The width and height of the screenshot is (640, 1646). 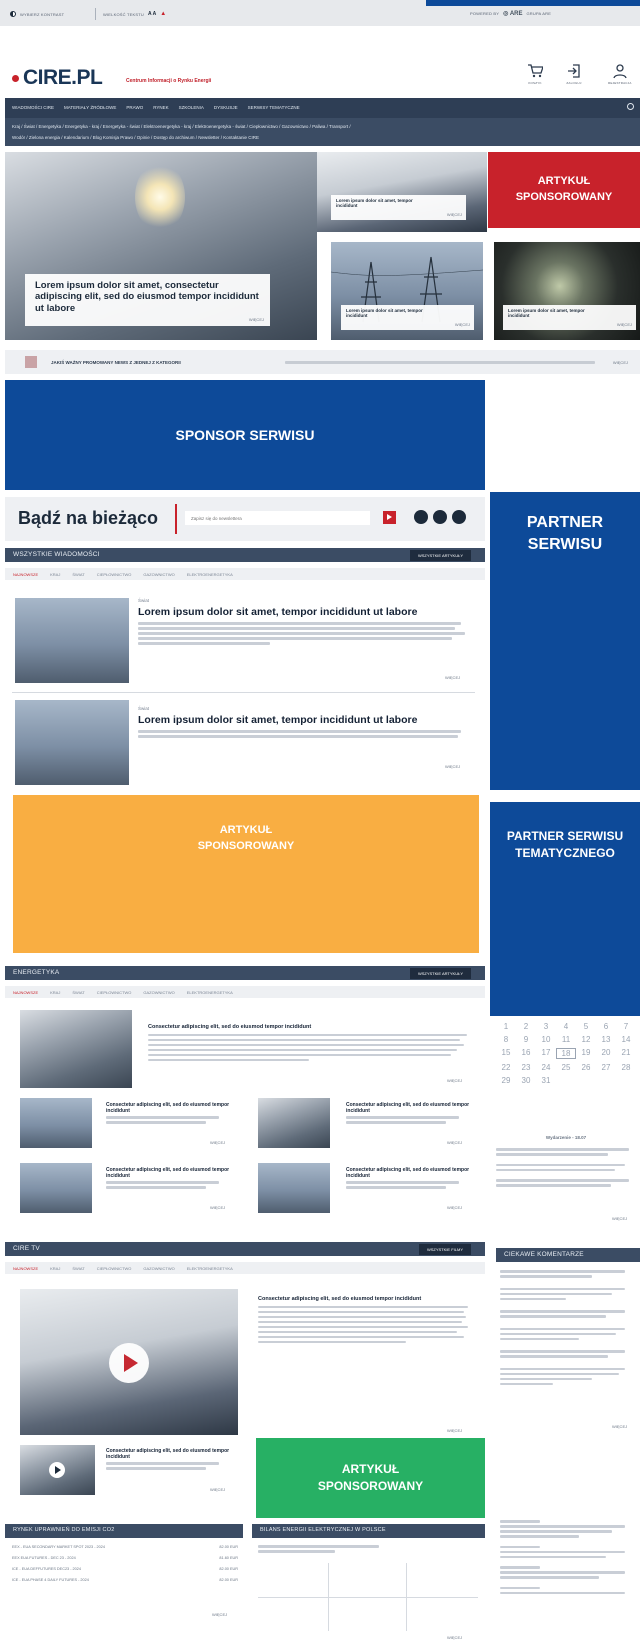 What do you see at coordinates (546, 1039) in the screenshot?
I see `calendar-day: 10` at bounding box center [546, 1039].